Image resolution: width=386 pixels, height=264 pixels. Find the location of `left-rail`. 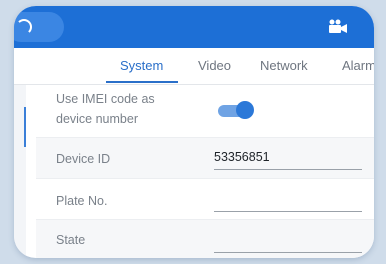

left-rail is located at coordinates (20, 171).